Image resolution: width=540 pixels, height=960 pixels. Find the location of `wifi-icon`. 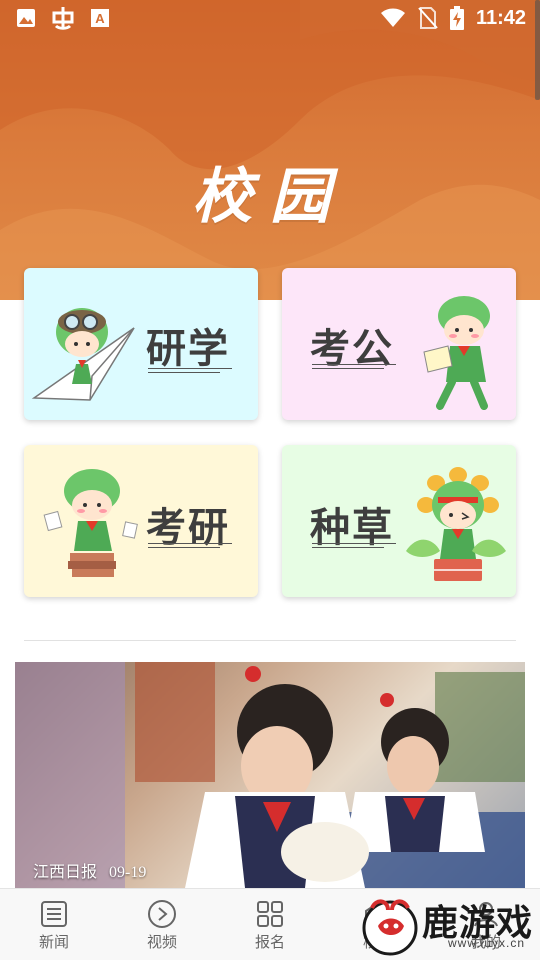

wifi-icon is located at coordinates (392, 17).